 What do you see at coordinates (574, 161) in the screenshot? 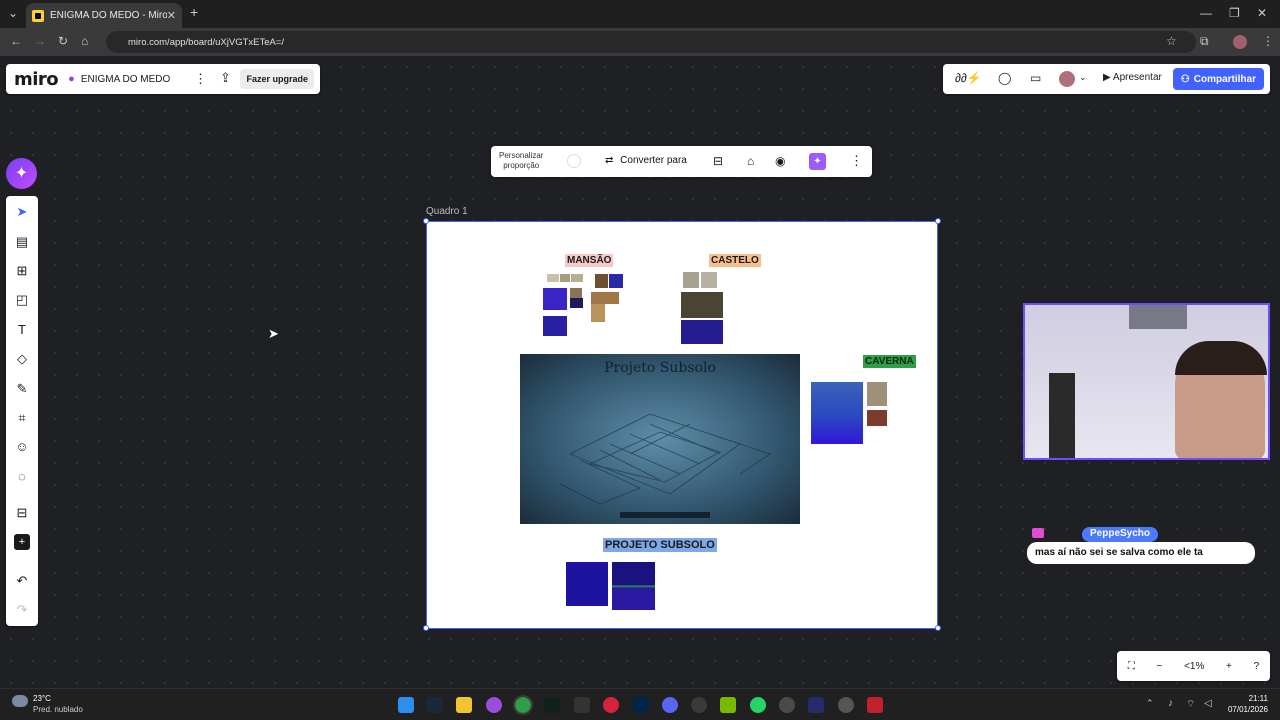
I see `fill-color-button` at bounding box center [574, 161].